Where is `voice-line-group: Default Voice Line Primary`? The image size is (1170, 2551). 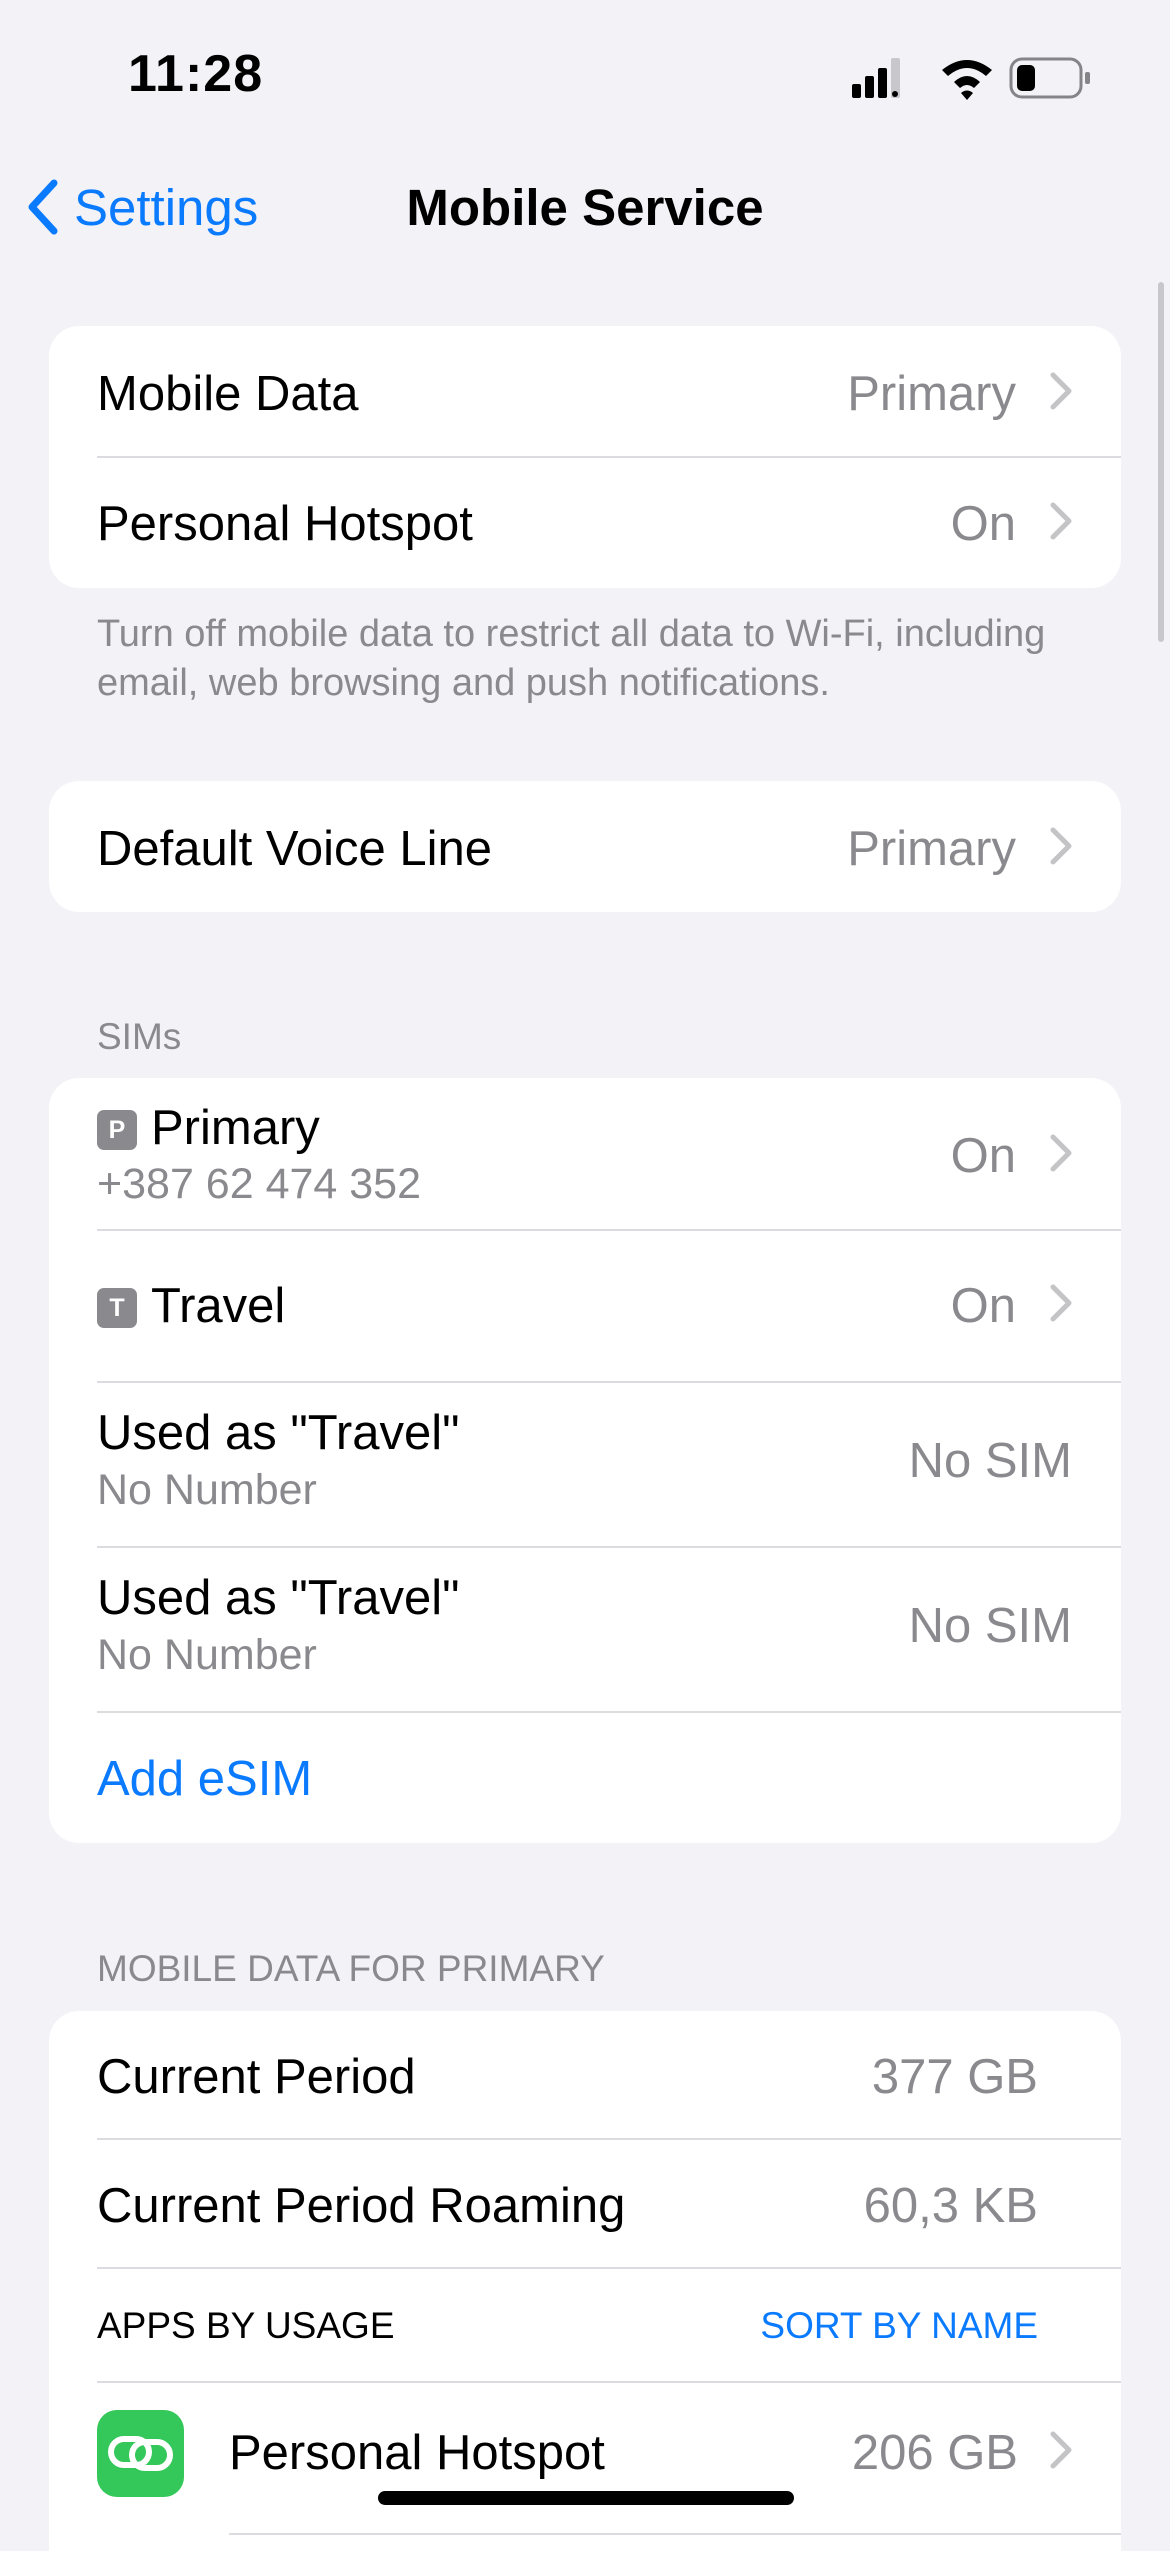 voice-line-group: Default Voice Line Primary is located at coordinates (585, 846).